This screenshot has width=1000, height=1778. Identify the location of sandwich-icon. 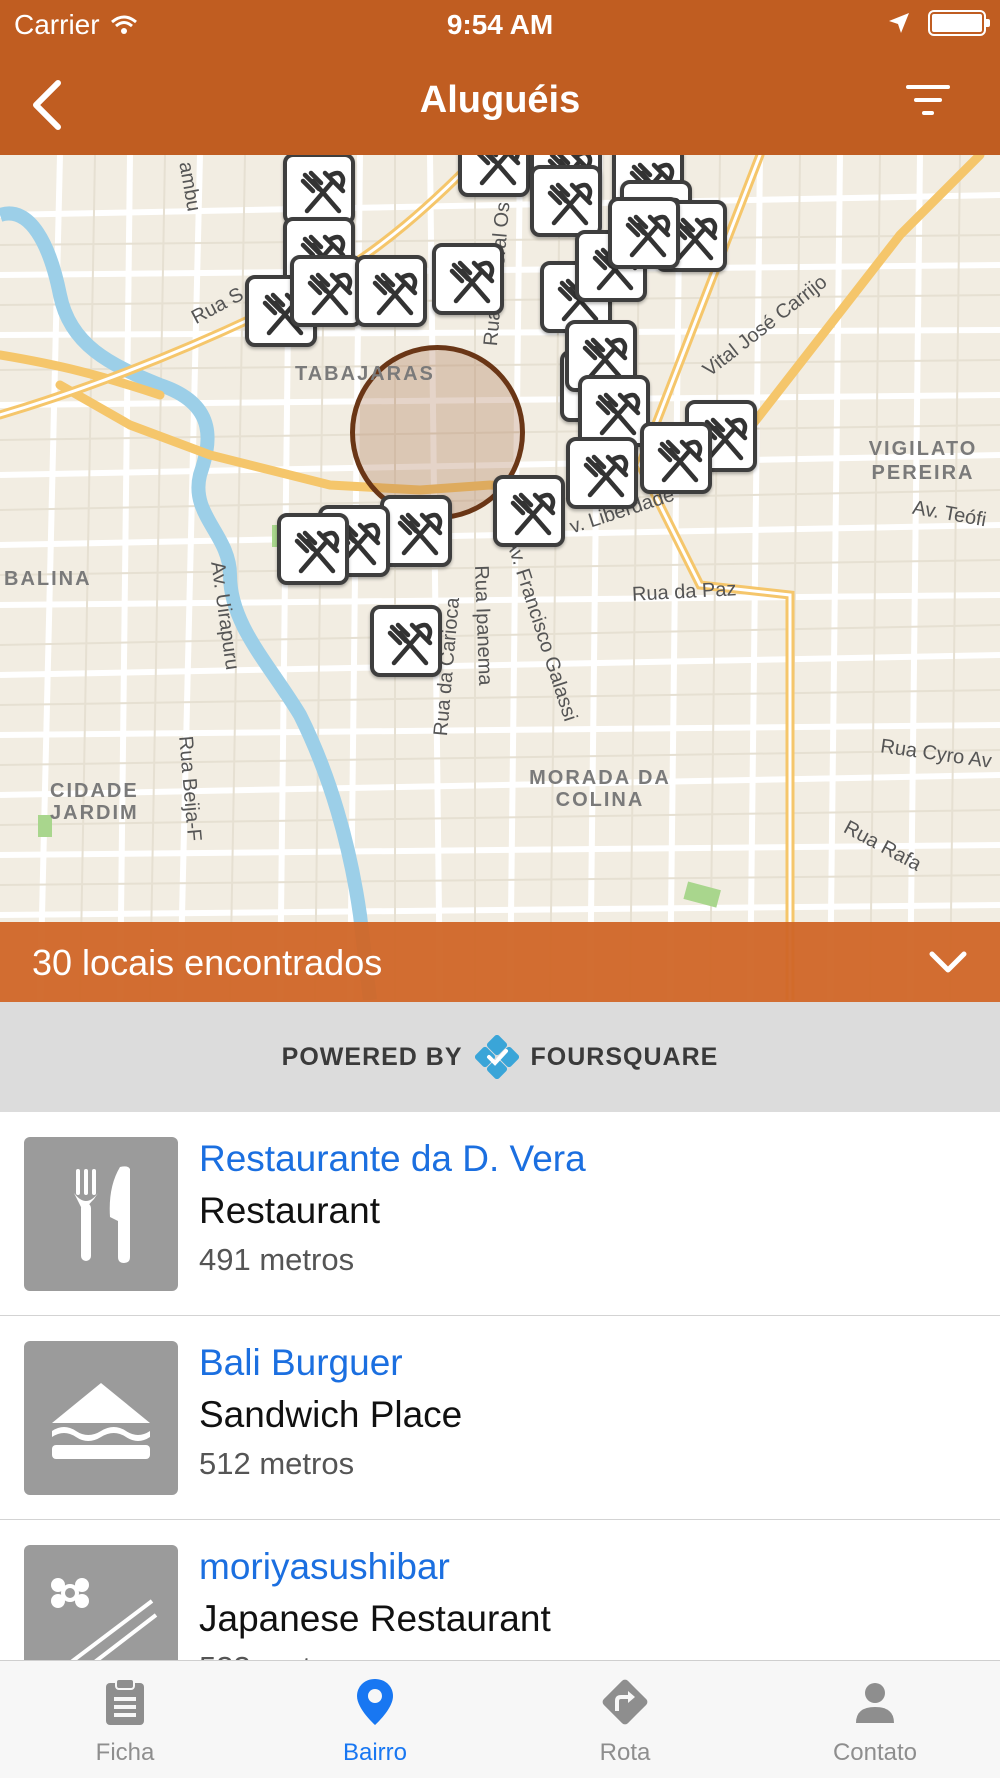
(101, 1418).